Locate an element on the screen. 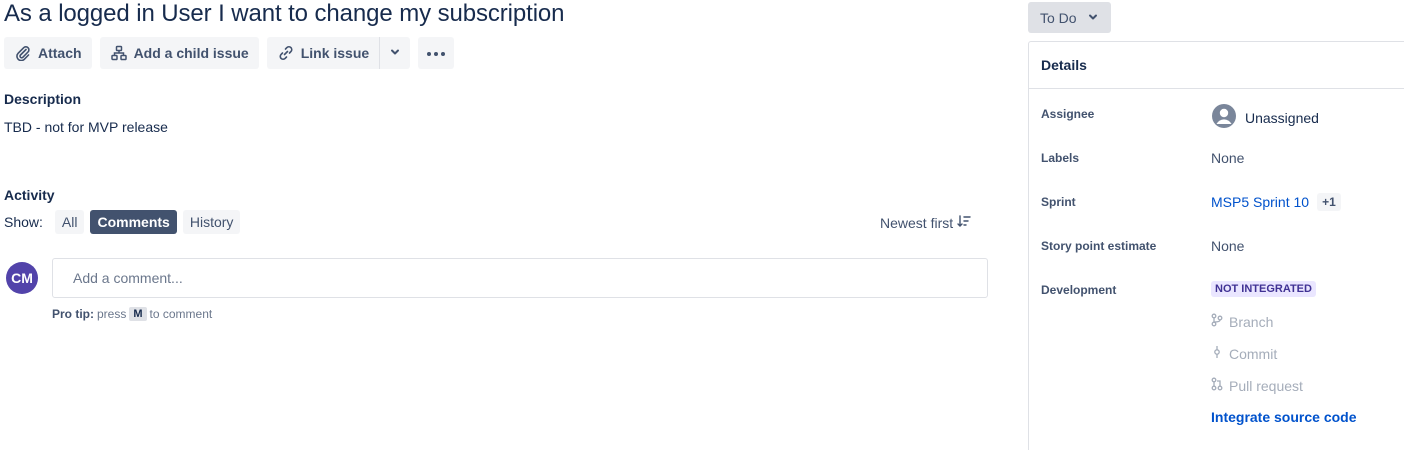  labels-label: Labels is located at coordinates (1060, 158).